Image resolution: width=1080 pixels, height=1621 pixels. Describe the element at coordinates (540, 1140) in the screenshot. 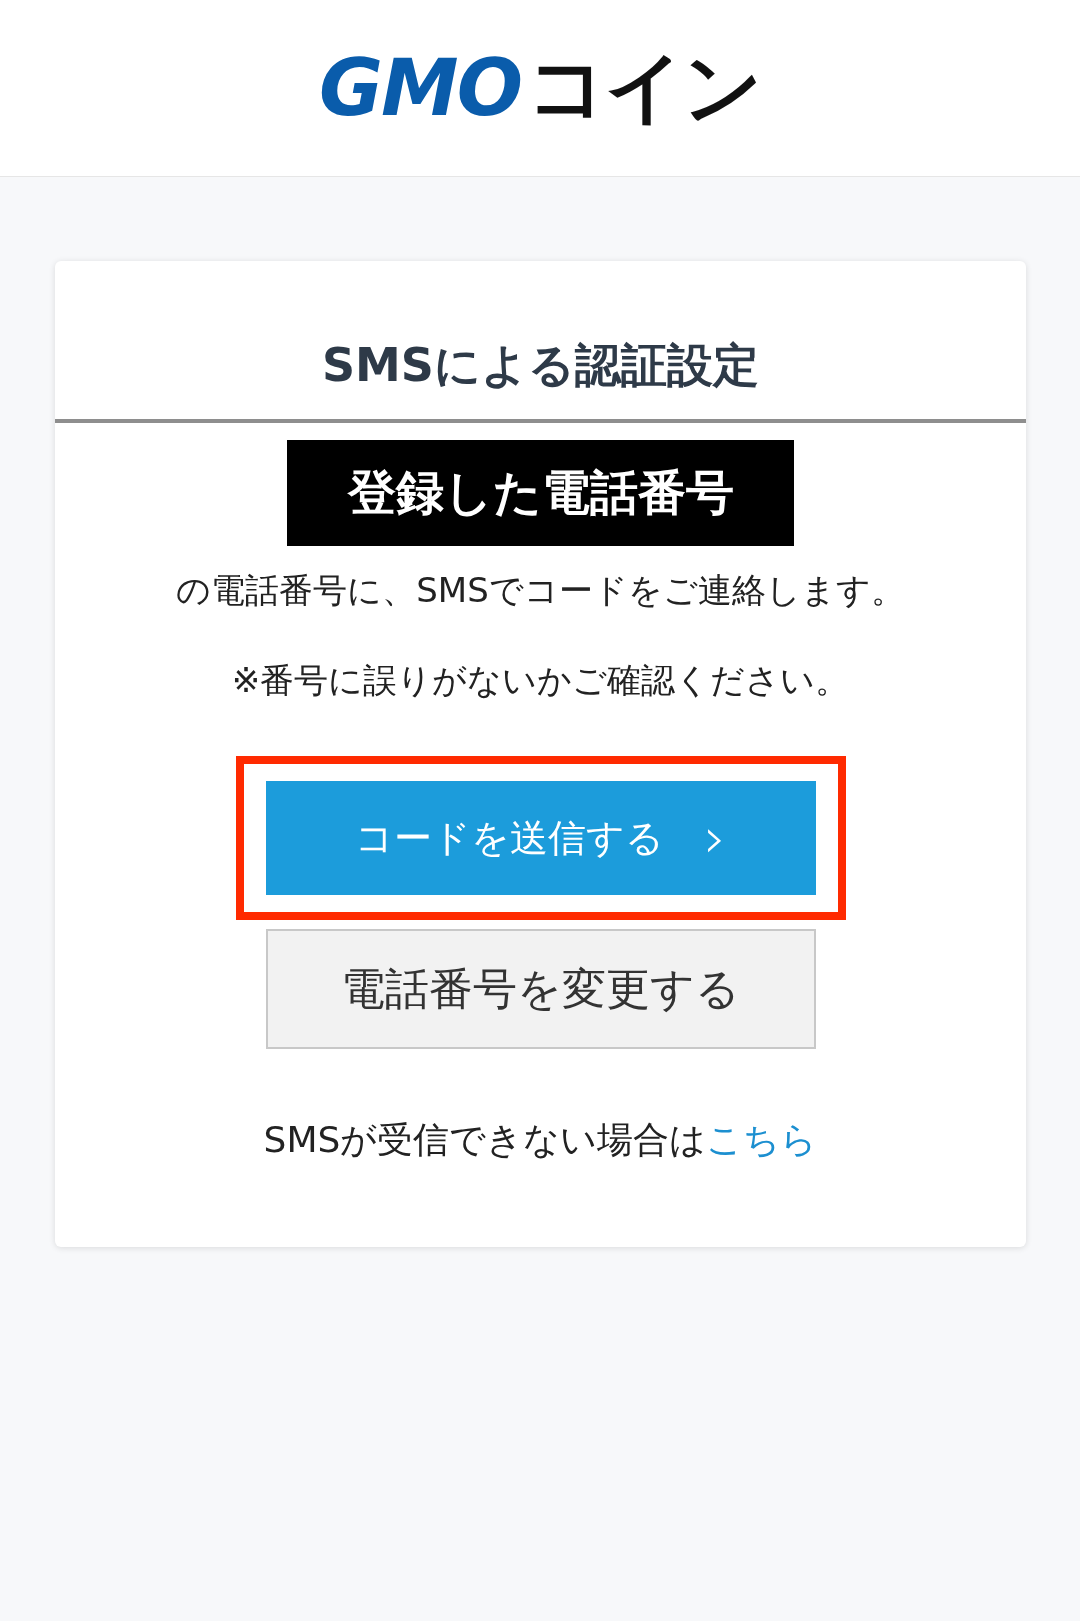

I see `help-text: SMSが受信できない場合は こちら` at that location.